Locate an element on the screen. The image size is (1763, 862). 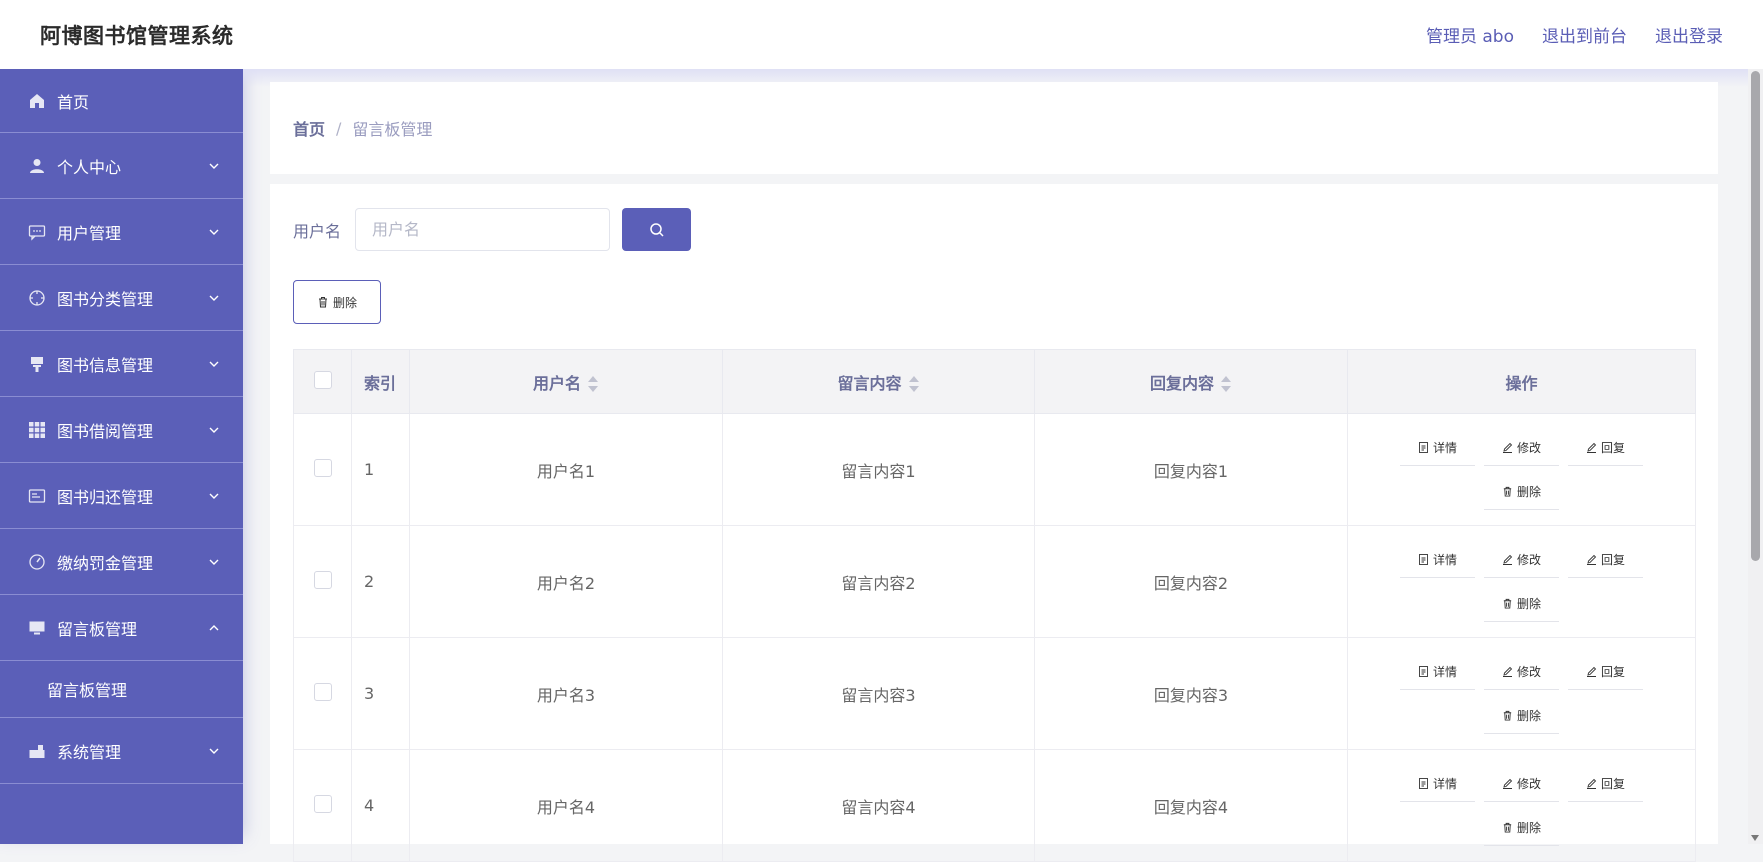
row-username: 用户名2 is located at coordinates (566, 581).